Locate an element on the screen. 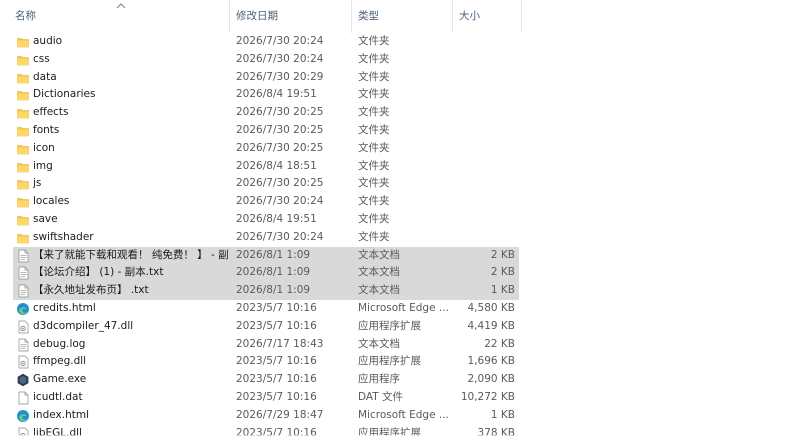  file-name: css is located at coordinates (41, 58).